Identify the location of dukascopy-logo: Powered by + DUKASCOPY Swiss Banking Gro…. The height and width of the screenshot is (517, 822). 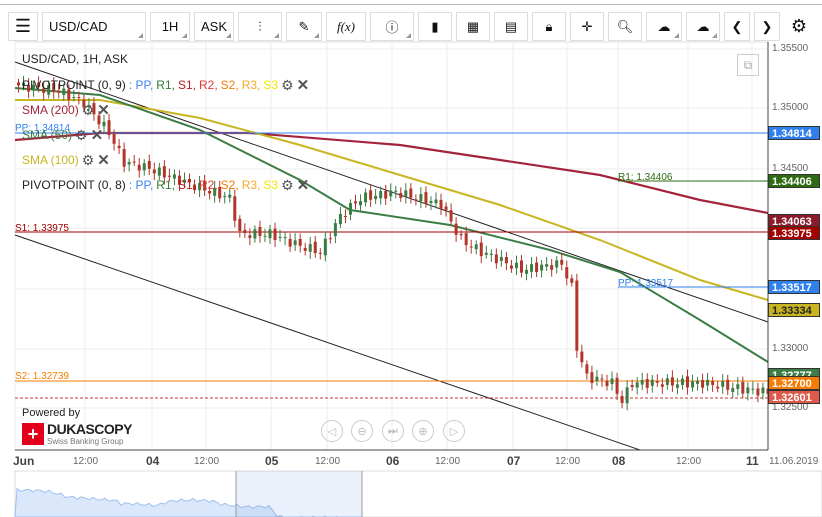
(77, 426).